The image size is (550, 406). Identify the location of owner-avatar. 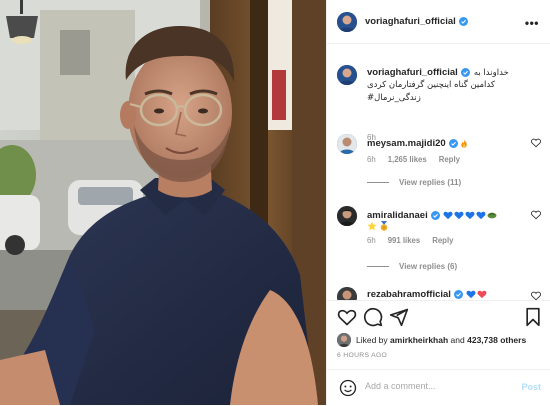
(347, 21).